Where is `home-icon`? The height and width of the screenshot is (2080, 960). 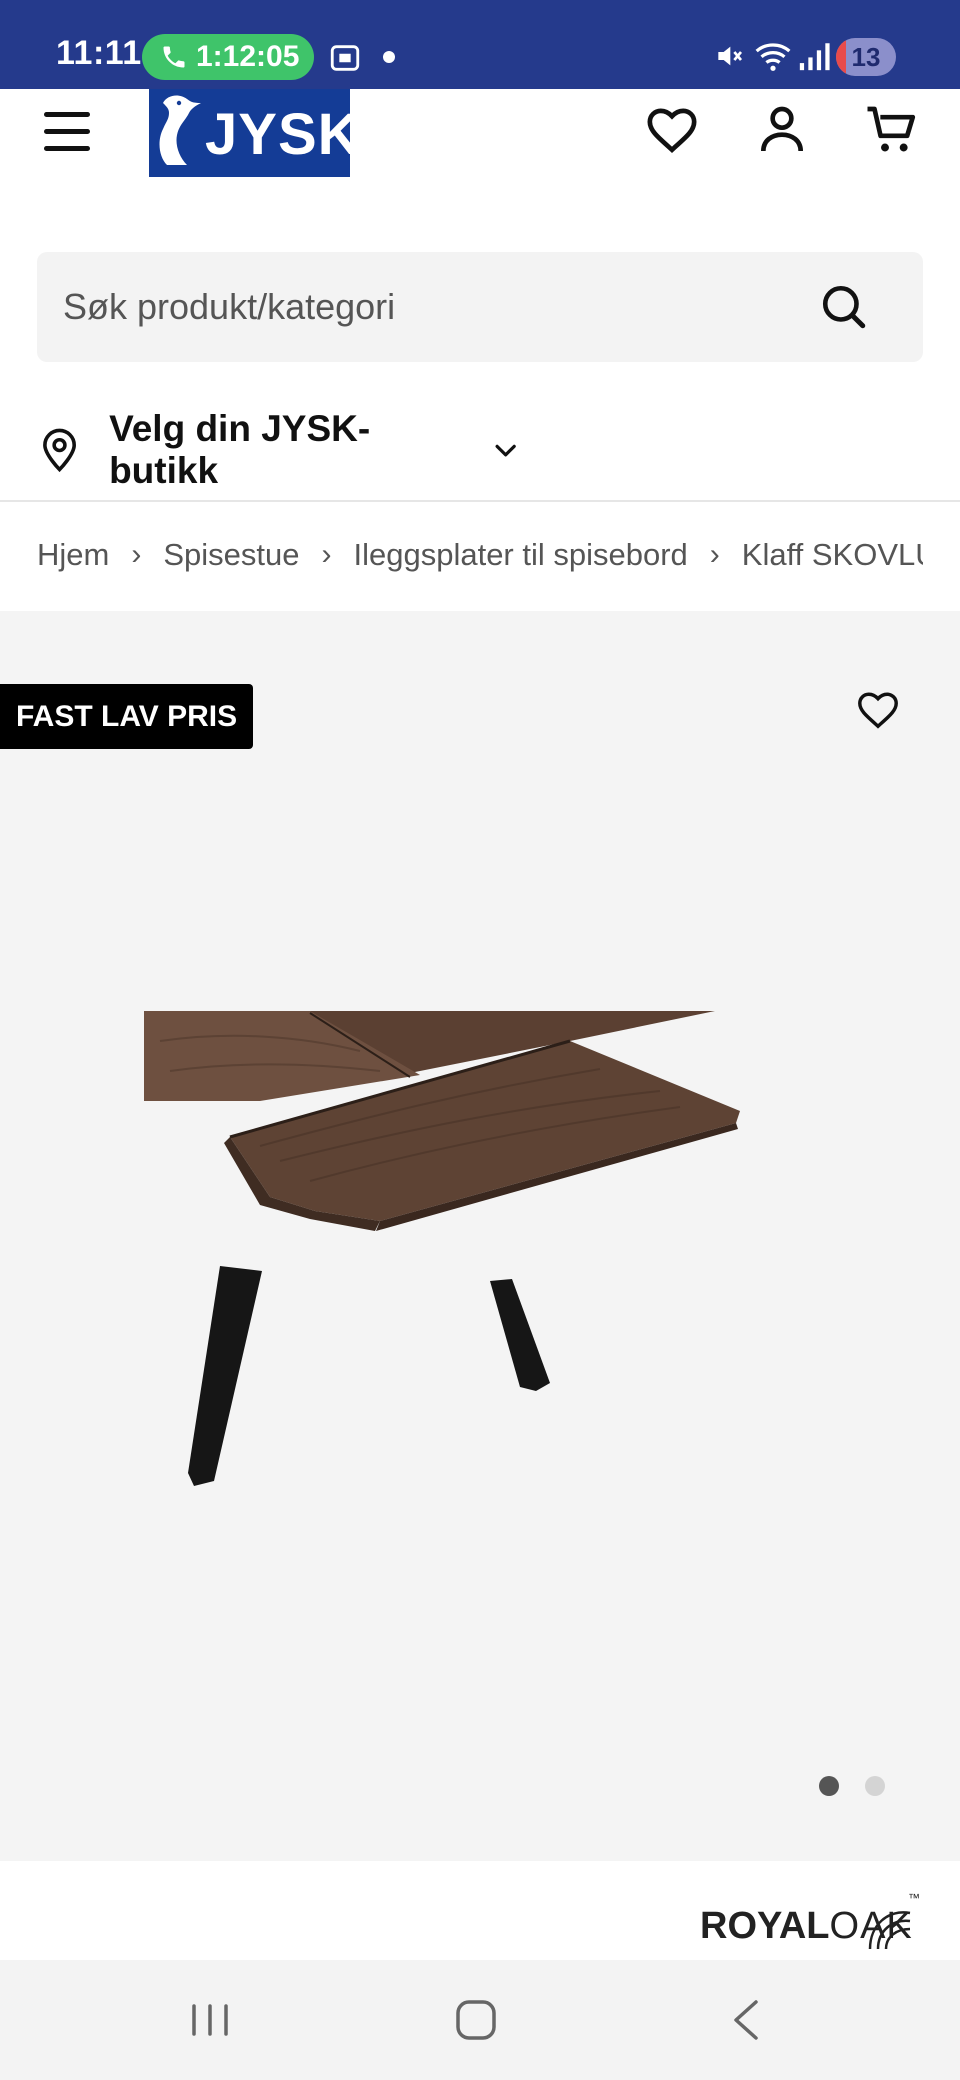 home-icon is located at coordinates (476, 2020).